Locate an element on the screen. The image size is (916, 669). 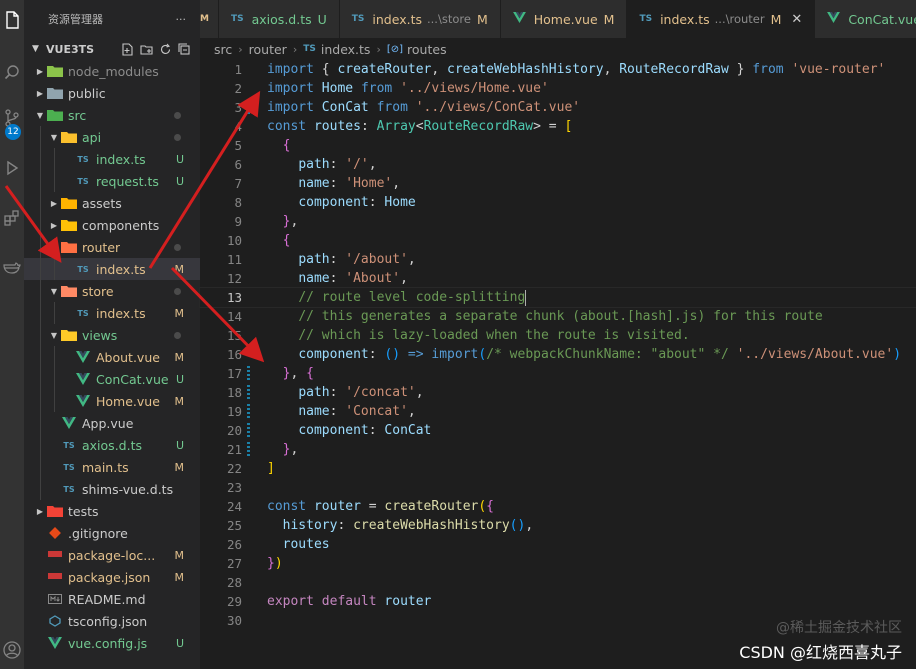
explorer-icon is located at coordinates (12, 20).